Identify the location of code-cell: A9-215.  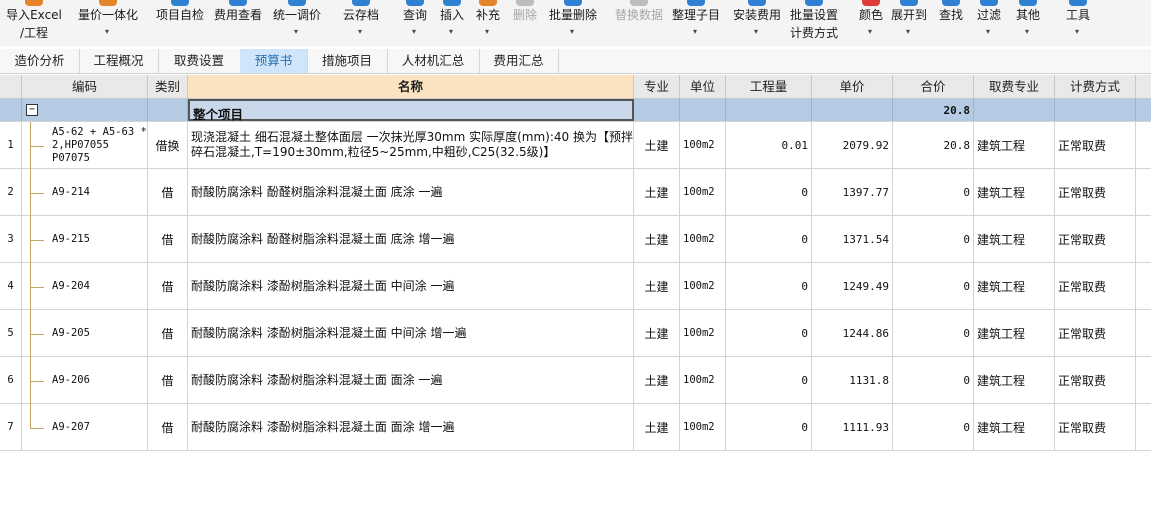
(85, 239).